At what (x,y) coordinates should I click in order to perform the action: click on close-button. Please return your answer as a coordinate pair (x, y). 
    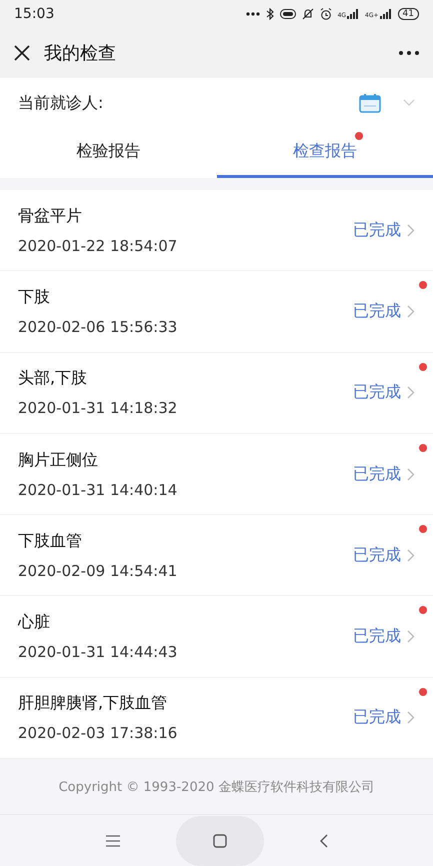
    Looking at the image, I should click on (22, 53).